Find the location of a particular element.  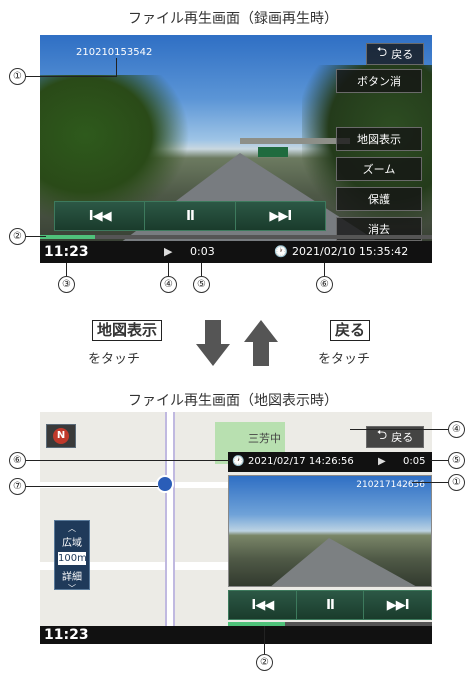

map-town-label: 三芳中 is located at coordinates (264, 438).